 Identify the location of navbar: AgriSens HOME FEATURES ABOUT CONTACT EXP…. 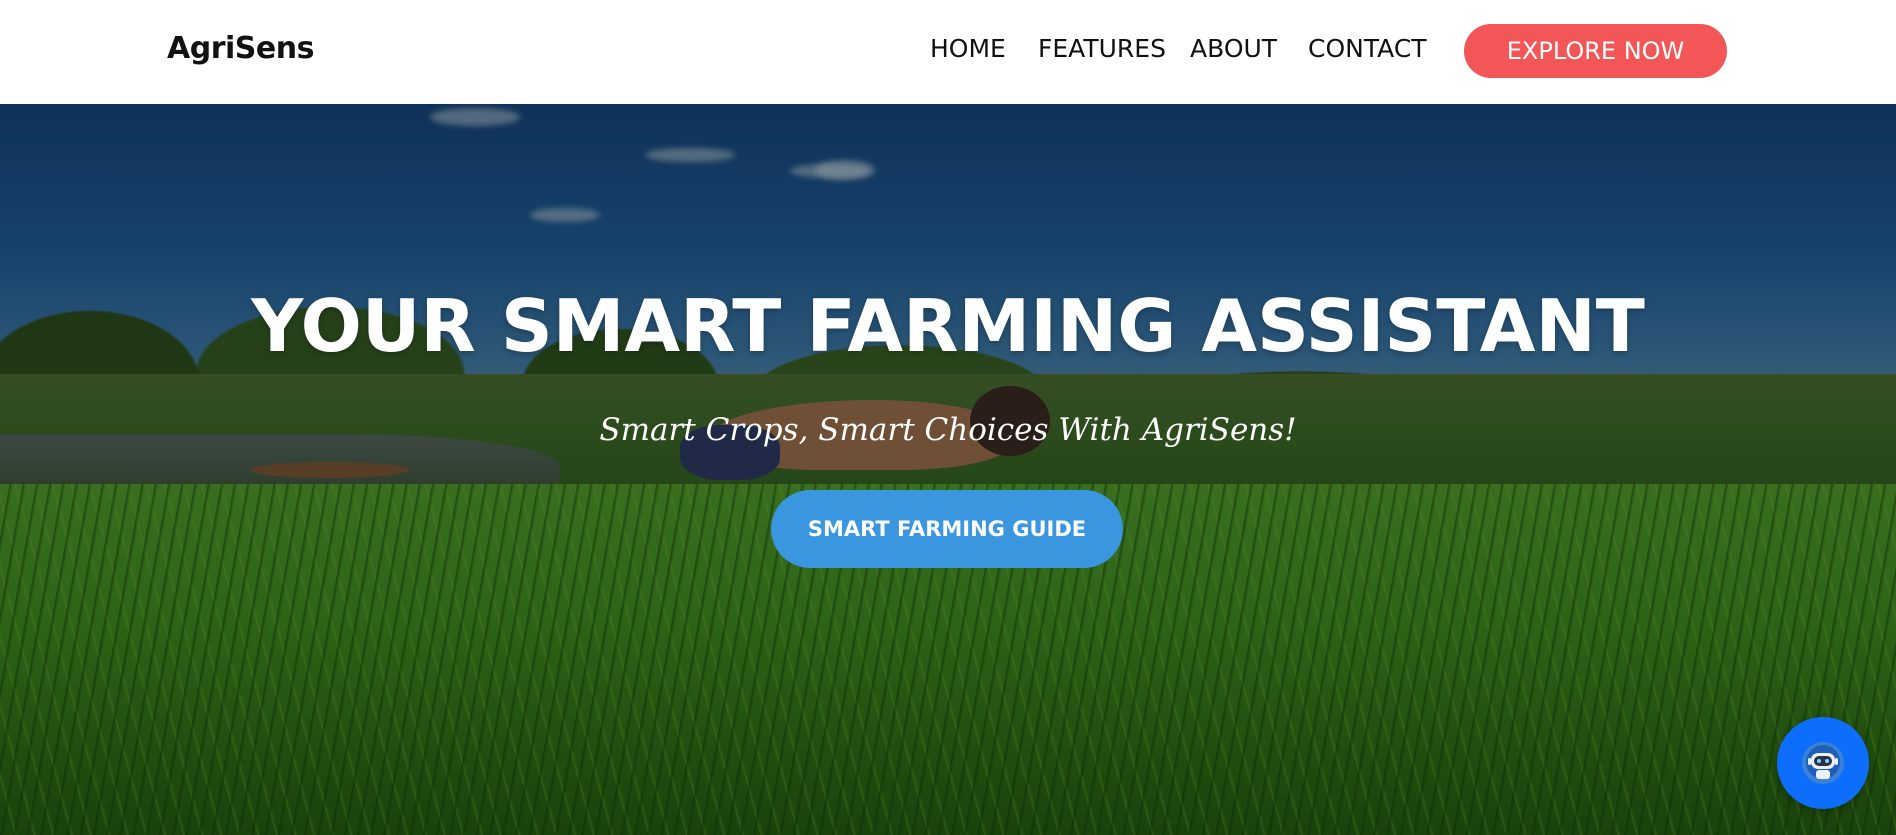
(948, 52).